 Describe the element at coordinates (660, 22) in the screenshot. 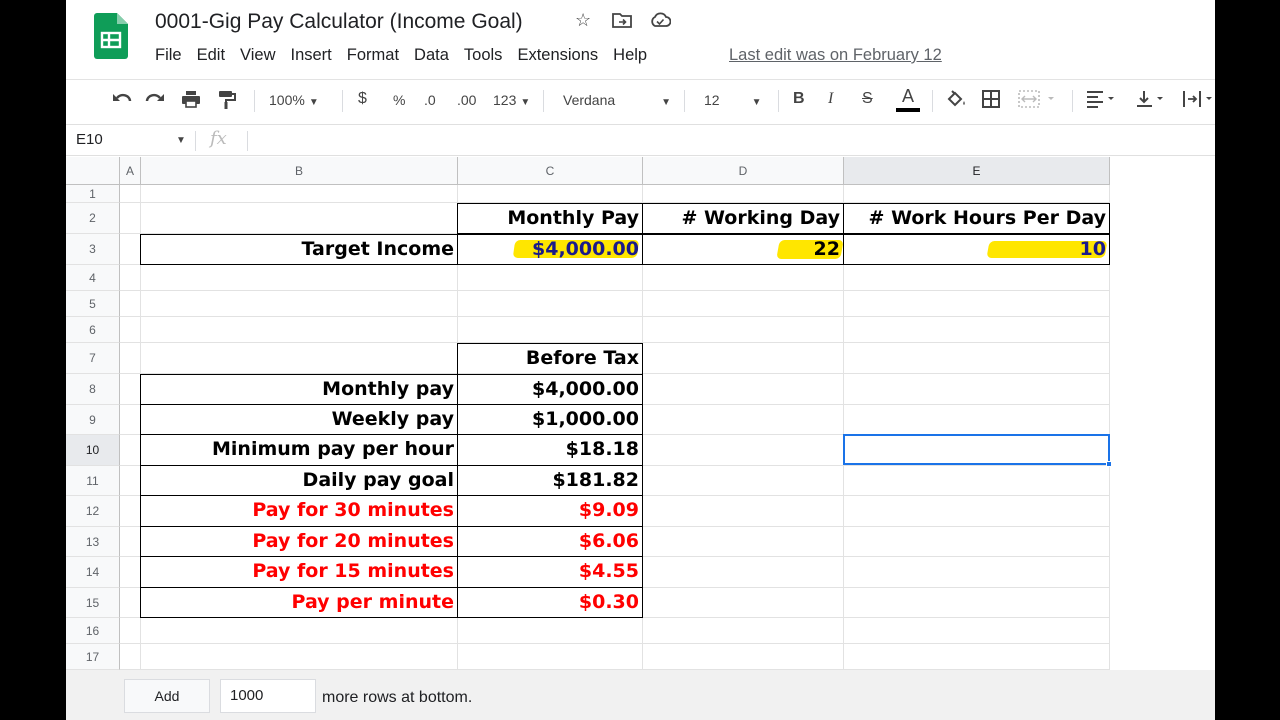

I see `cloud-status-icon` at that location.